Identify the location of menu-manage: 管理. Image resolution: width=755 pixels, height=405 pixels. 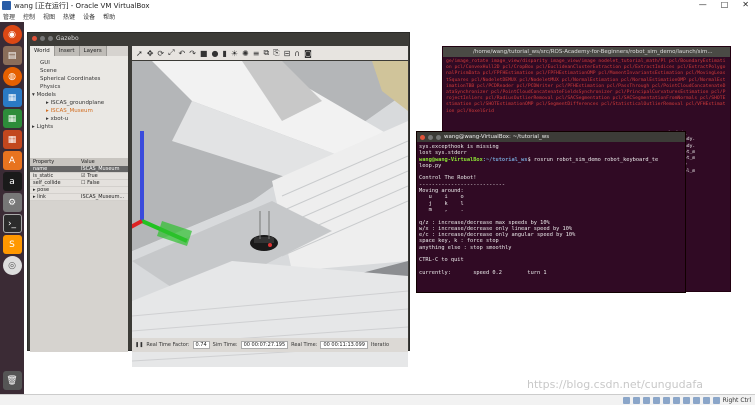
(9, 16).